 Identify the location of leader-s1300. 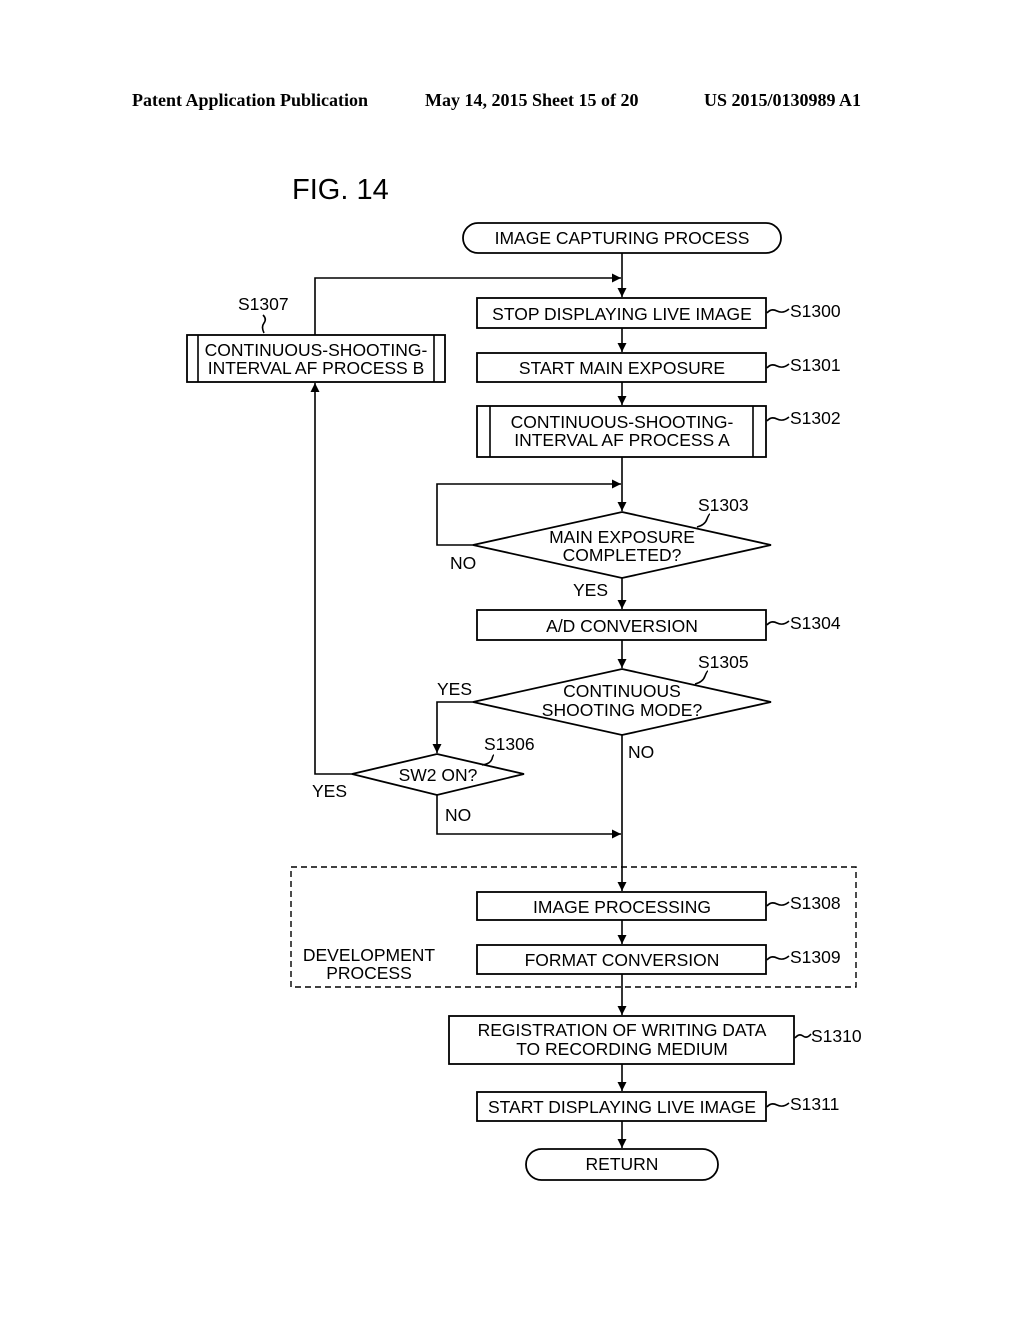
(778, 311).